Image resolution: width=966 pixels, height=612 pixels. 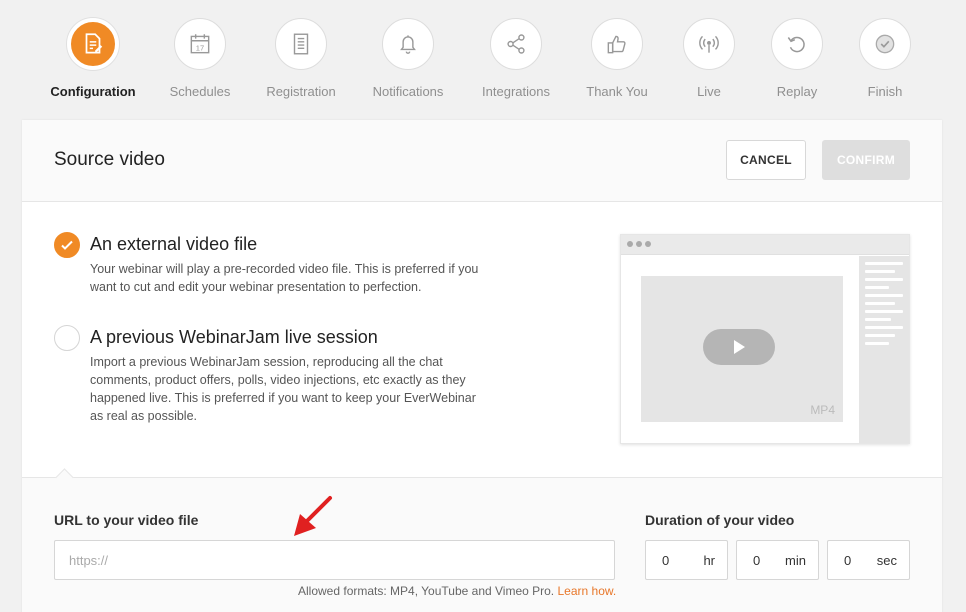 I want to click on thumbs-up-icon, so click(x=616, y=44).